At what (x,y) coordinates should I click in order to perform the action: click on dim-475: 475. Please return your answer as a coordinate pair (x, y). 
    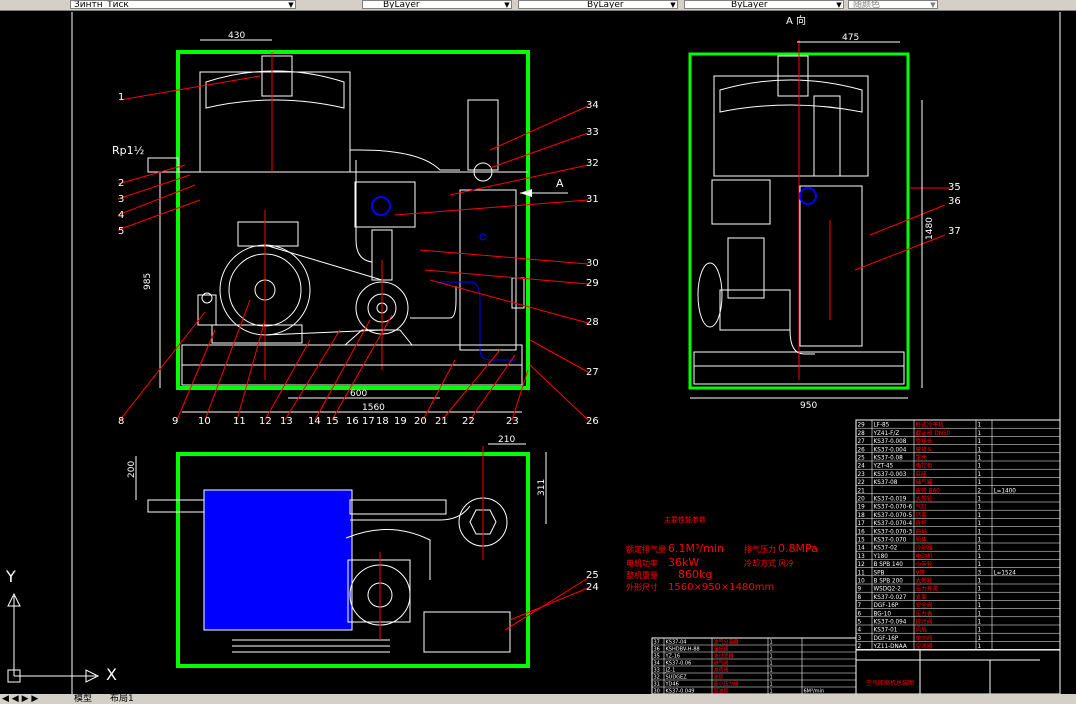
    Looking at the image, I should click on (850, 38).